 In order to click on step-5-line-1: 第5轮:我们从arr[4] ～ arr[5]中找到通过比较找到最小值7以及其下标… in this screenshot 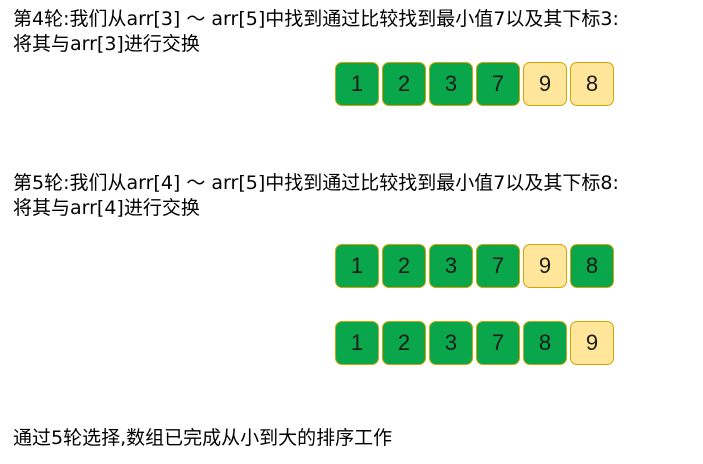, I will do `click(316, 183)`.